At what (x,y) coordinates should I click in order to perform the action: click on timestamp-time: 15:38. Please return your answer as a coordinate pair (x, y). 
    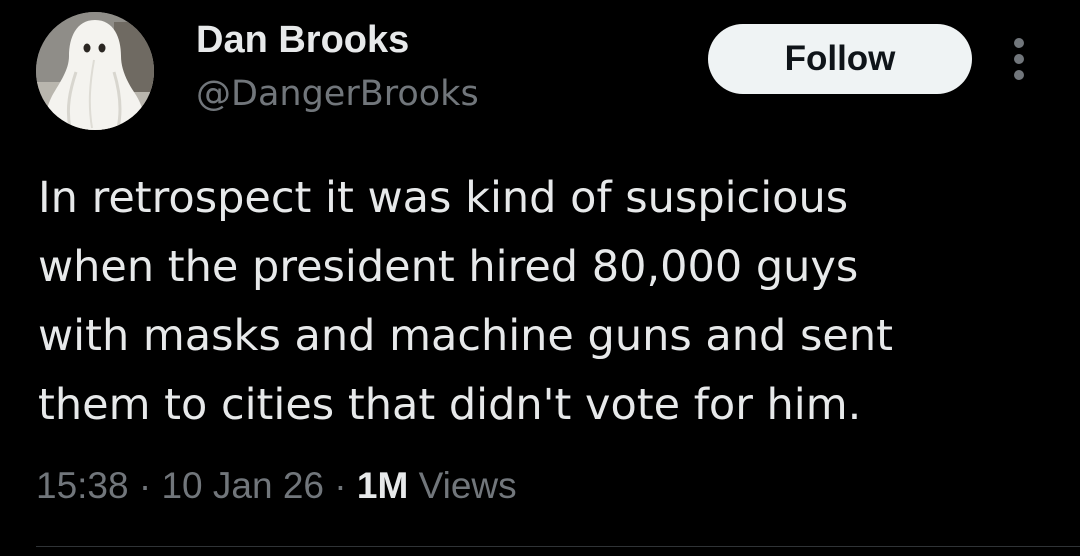
    Looking at the image, I should click on (82, 485).